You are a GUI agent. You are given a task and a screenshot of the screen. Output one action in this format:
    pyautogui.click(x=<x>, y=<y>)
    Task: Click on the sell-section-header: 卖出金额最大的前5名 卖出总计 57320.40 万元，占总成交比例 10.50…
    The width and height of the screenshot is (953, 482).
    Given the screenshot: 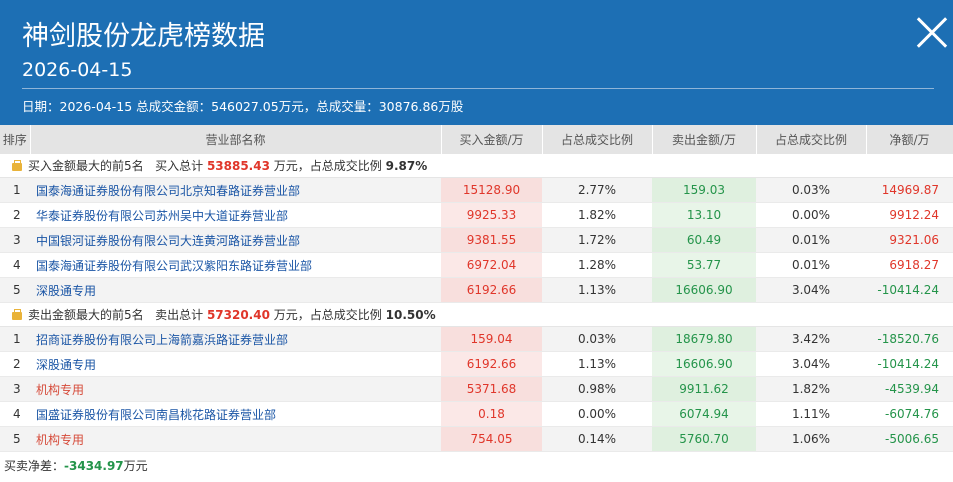 What is the action you would take?
    pyautogui.click(x=476, y=314)
    